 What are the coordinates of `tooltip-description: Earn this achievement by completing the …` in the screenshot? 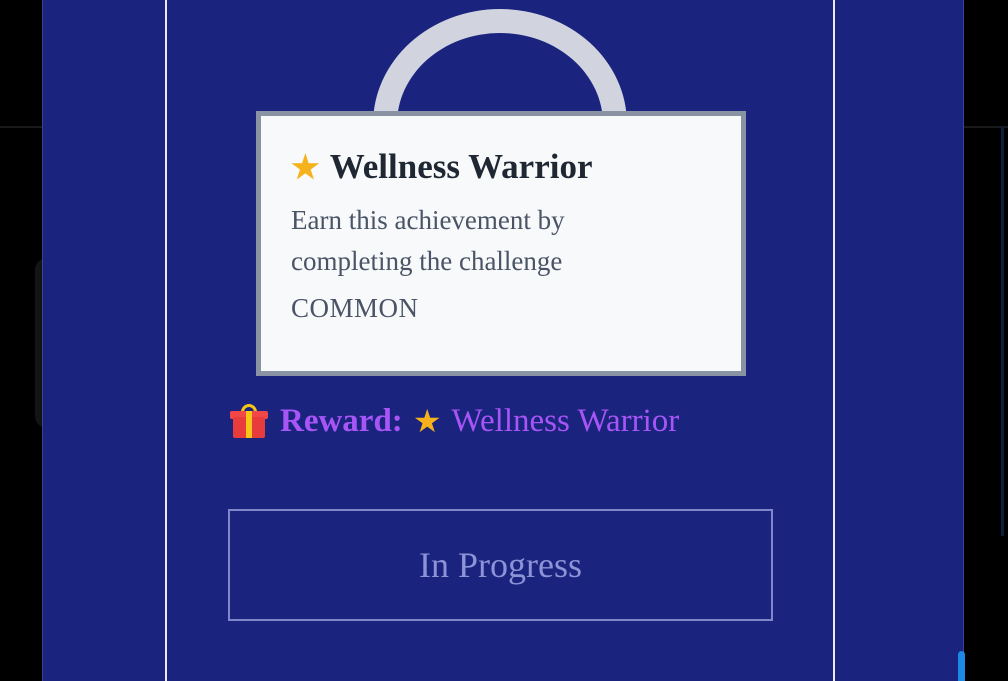 It's located at (428, 240).